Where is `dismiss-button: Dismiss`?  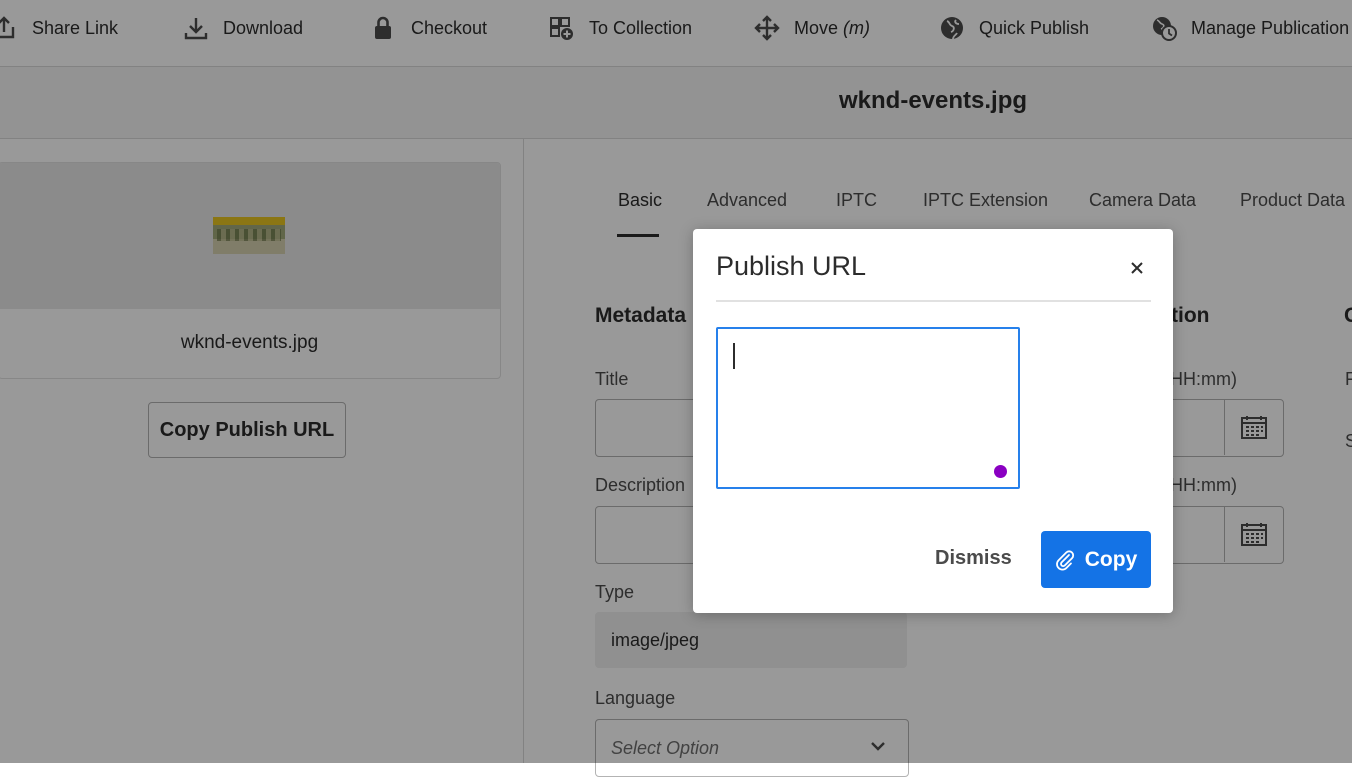 dismiss-button: Dismiss is located at coordinates (973, 558).